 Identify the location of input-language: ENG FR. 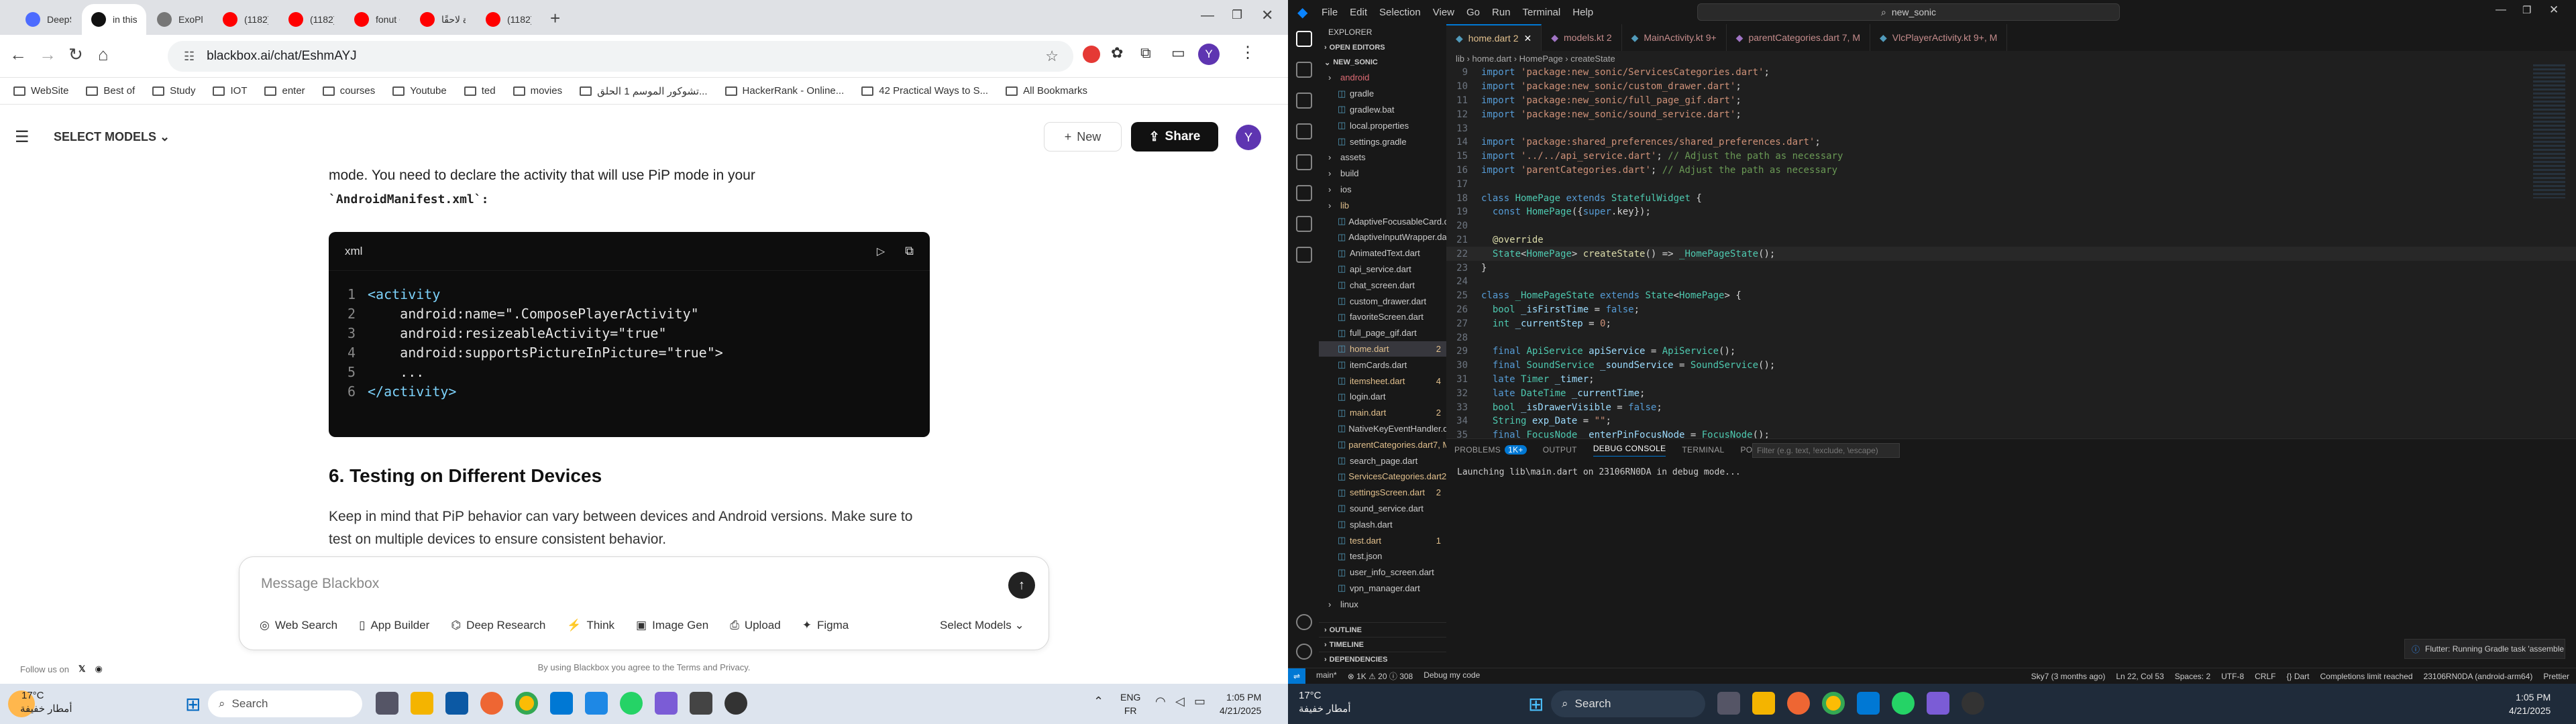
(1130, 703).